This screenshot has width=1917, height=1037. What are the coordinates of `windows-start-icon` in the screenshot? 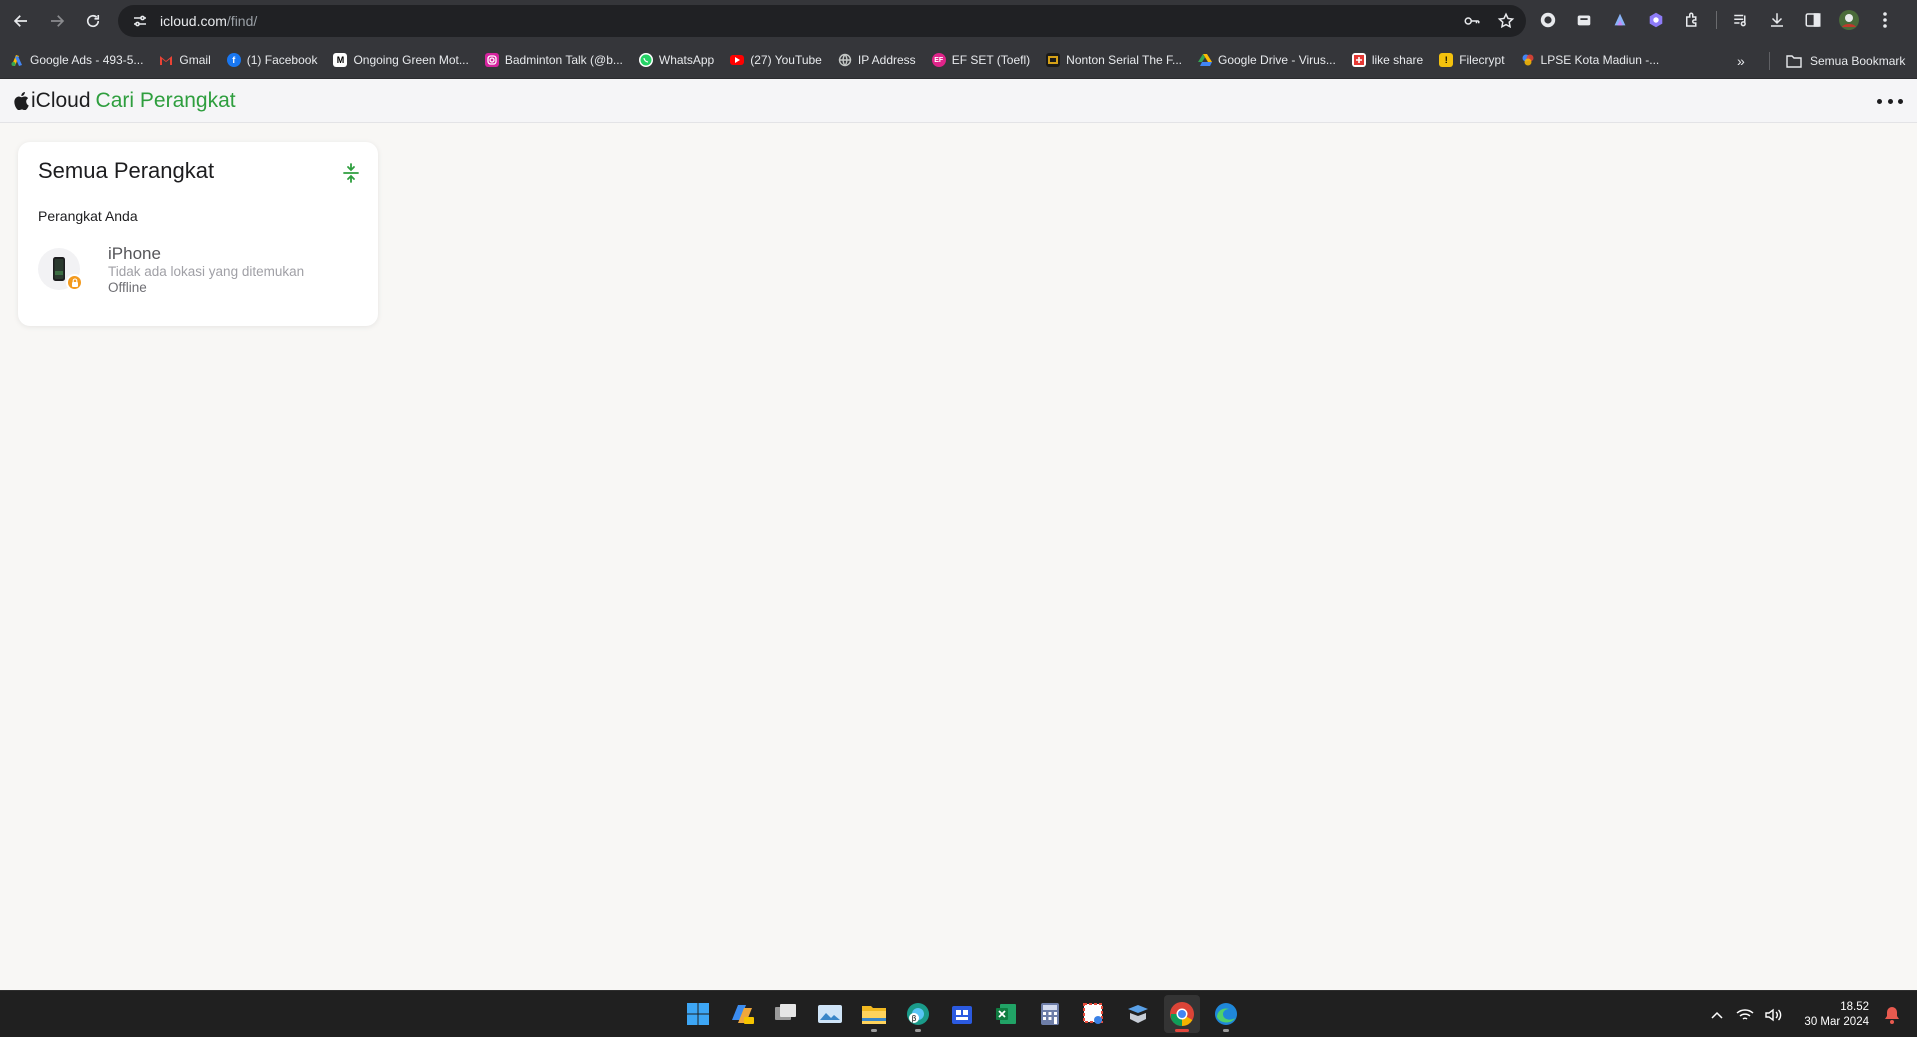 It's located at (698, 1014).